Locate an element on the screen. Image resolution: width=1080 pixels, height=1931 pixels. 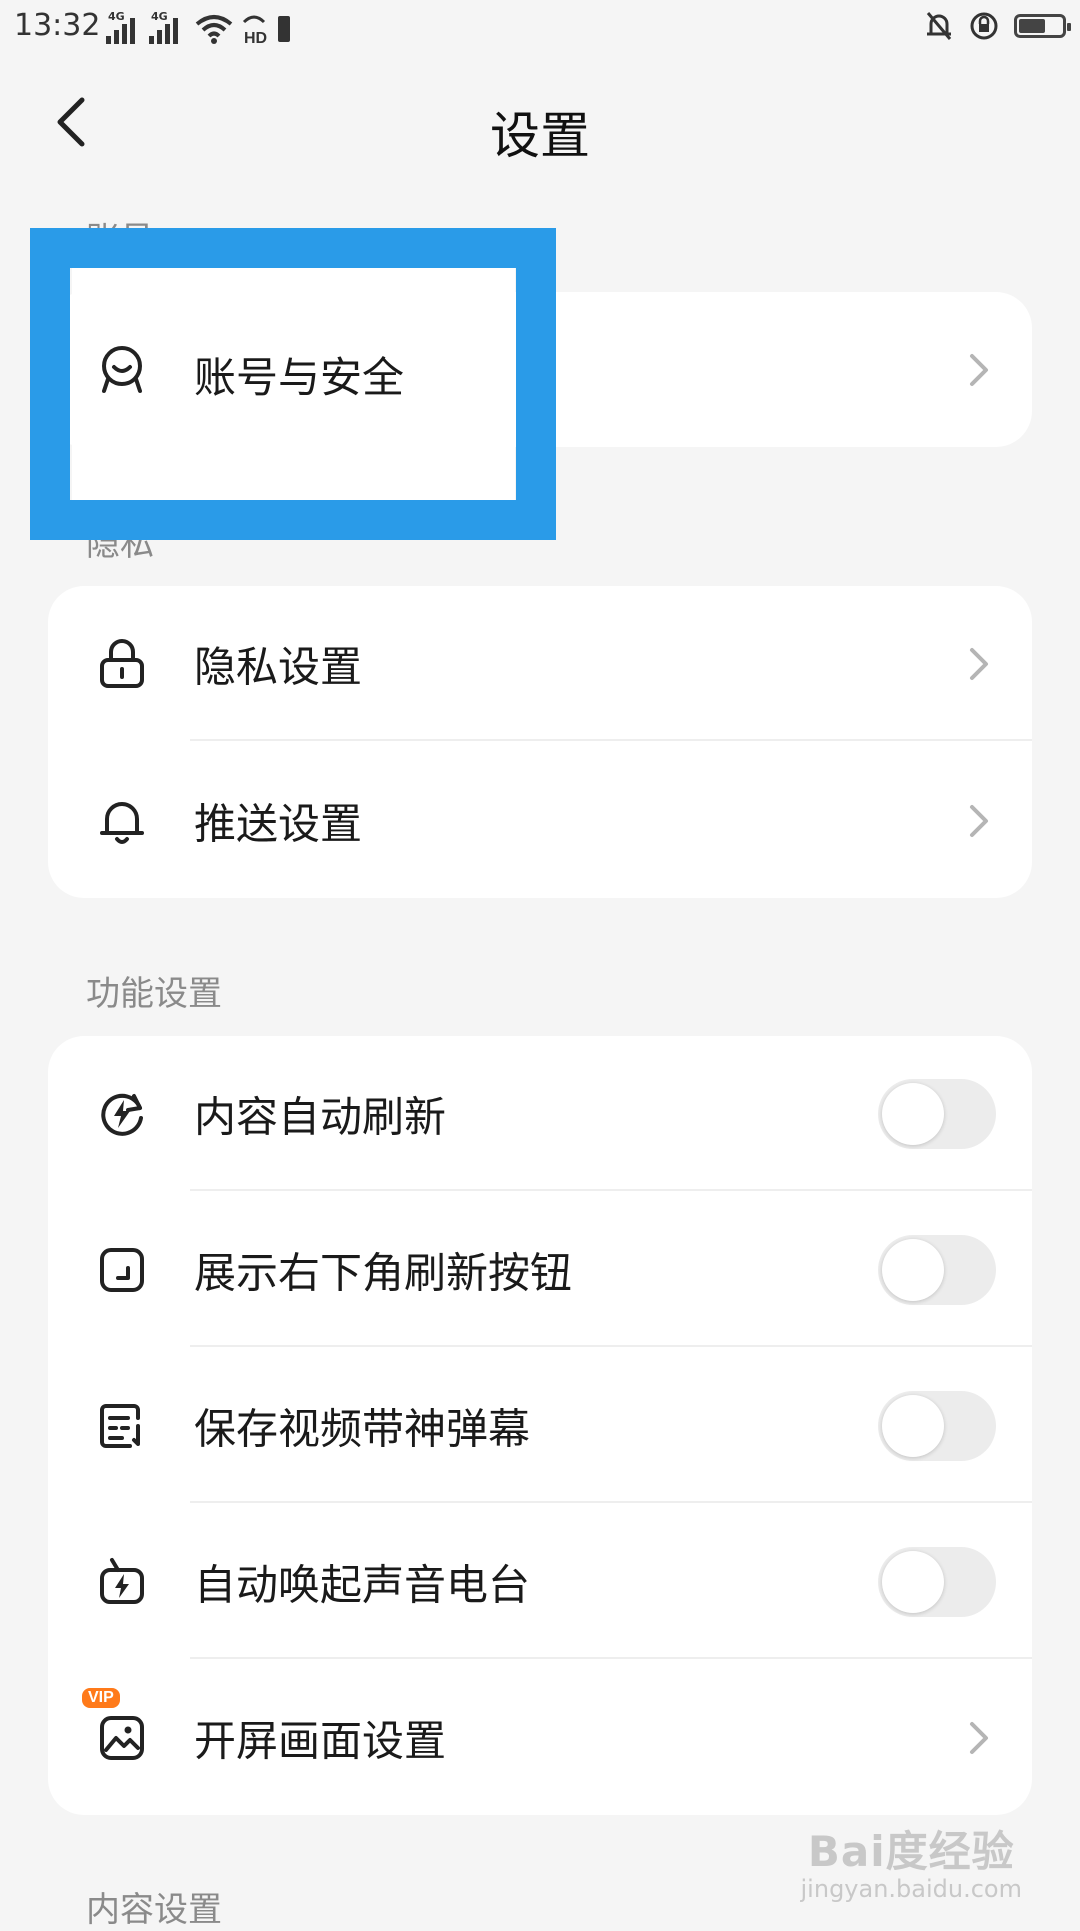
list-item-radio: 自动唤起声音电台 is located at coordinates (540, 1581).